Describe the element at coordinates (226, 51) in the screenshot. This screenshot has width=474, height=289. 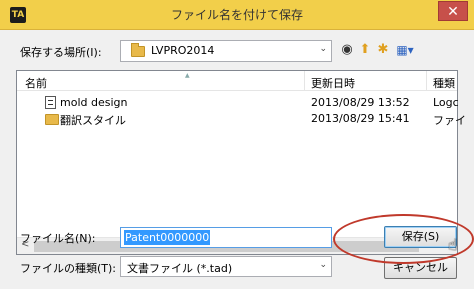
I see `look-in-combo: LVPRO2014 ⌄` at that location.